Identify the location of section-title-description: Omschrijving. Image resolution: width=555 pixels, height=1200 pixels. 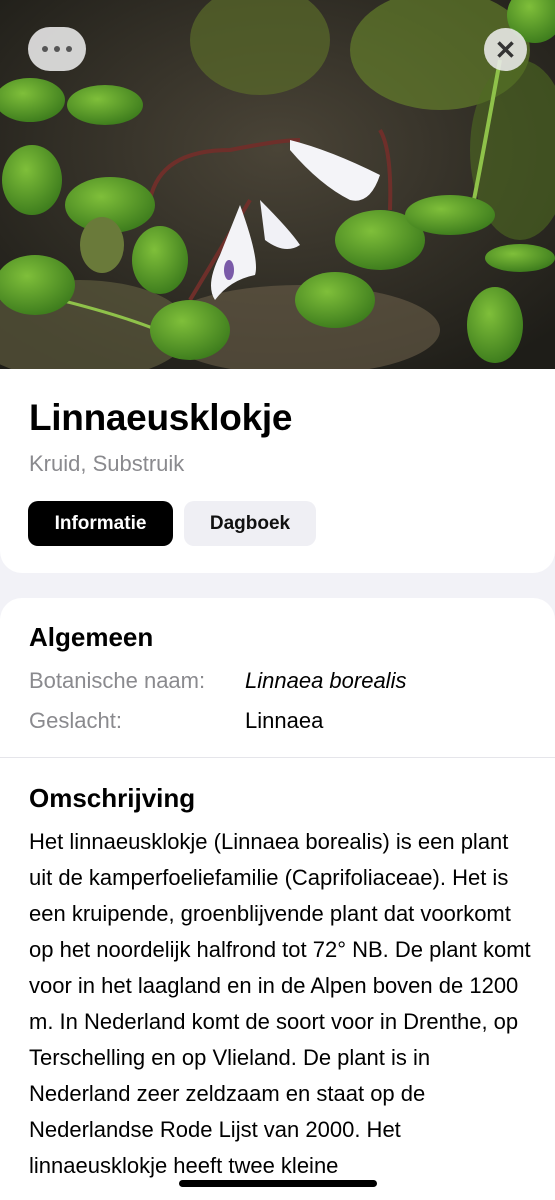
(112, 798).